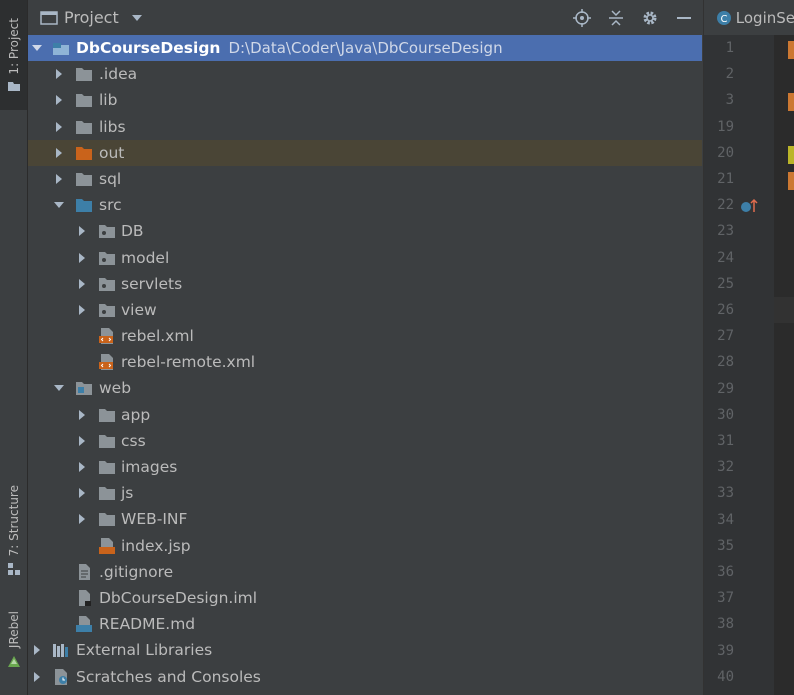 Image resolution: width=794 pixels, height=695 pixels. I want to click on tree-node-label: css, so click(133, 440).